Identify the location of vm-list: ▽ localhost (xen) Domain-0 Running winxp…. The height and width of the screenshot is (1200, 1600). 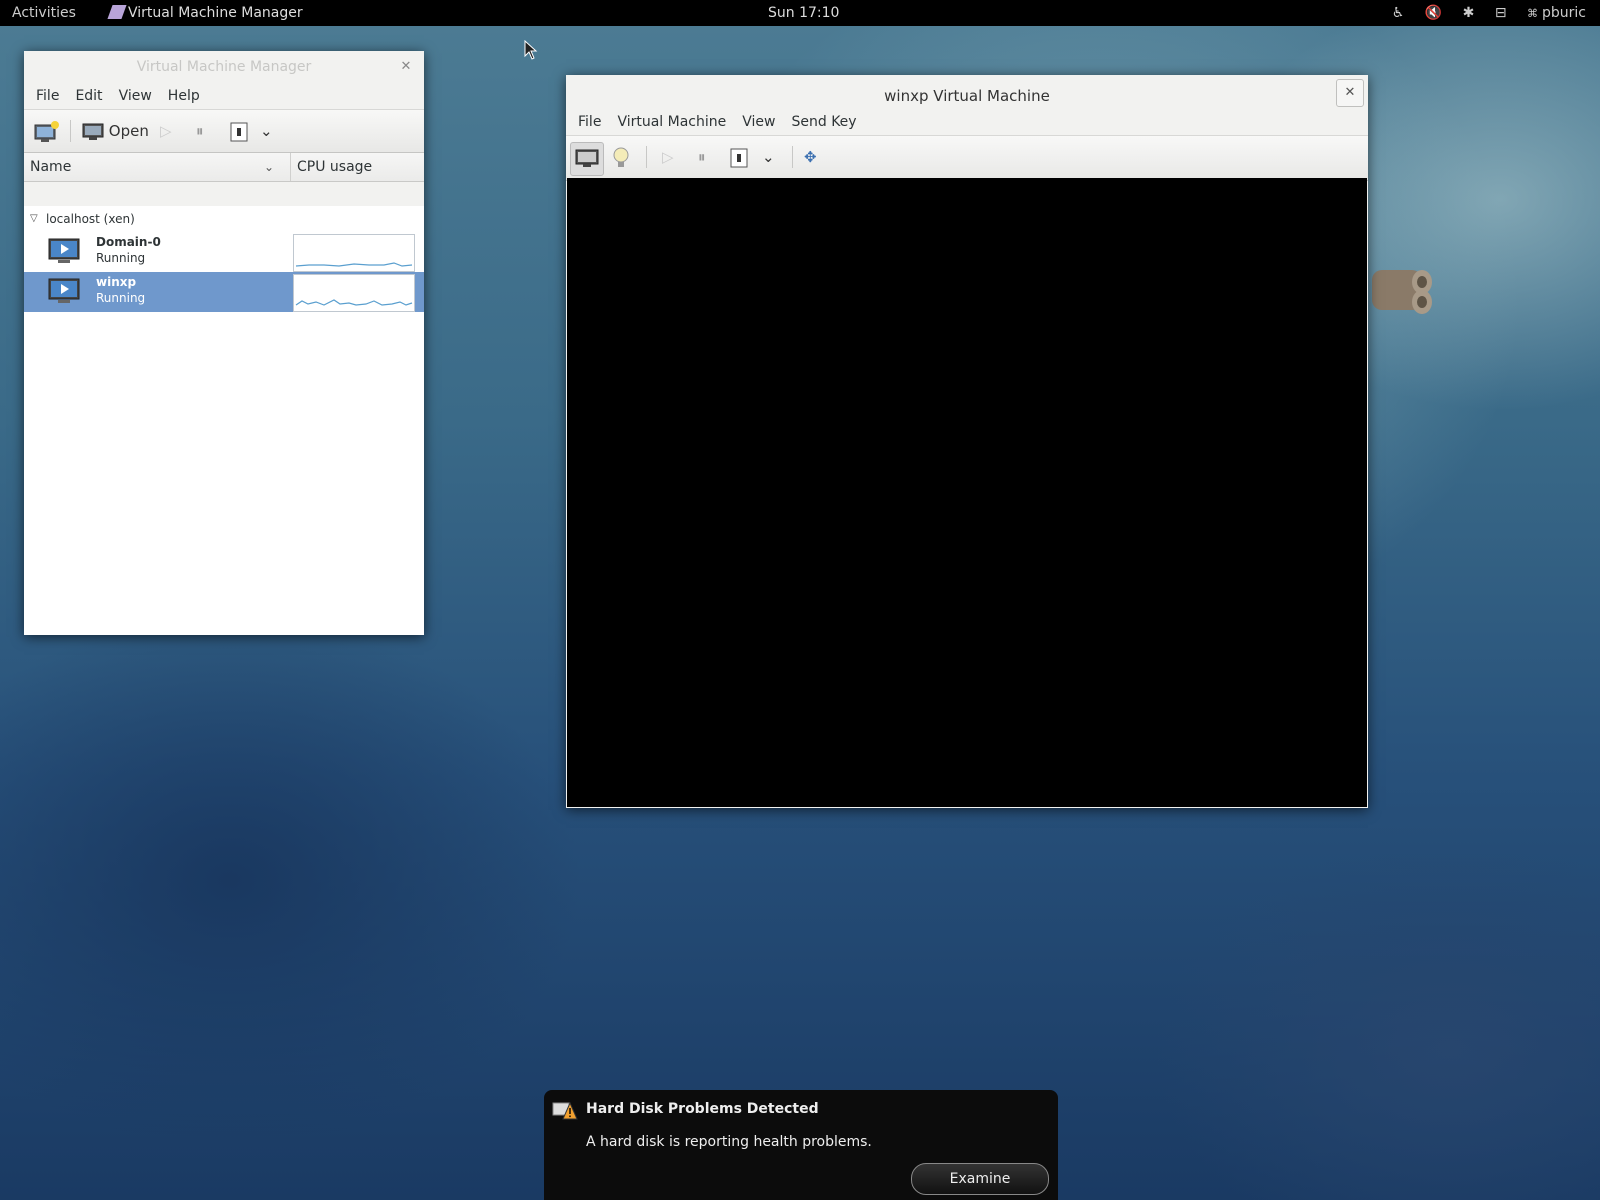
(224, 420).